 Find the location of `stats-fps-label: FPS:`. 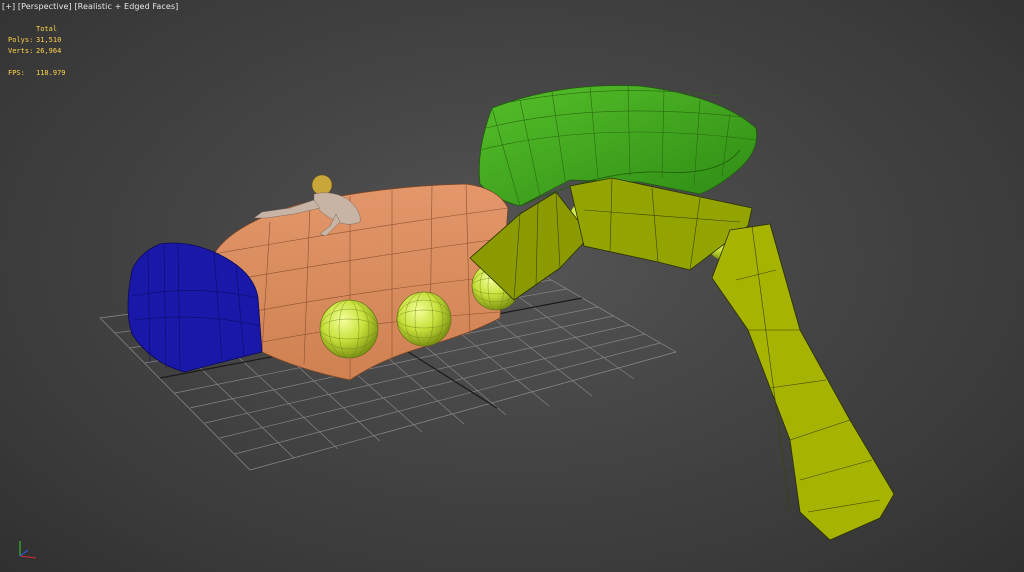

stats-fps-label: FPS: is located at coordinates (16, 73).